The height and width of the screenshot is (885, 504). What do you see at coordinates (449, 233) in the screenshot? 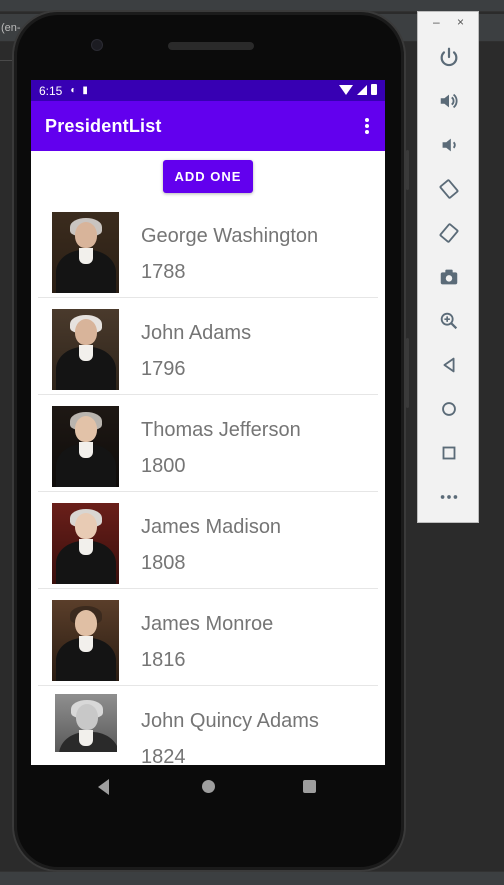
I see `rotate-right-icon` at bounding box center [449, 233].